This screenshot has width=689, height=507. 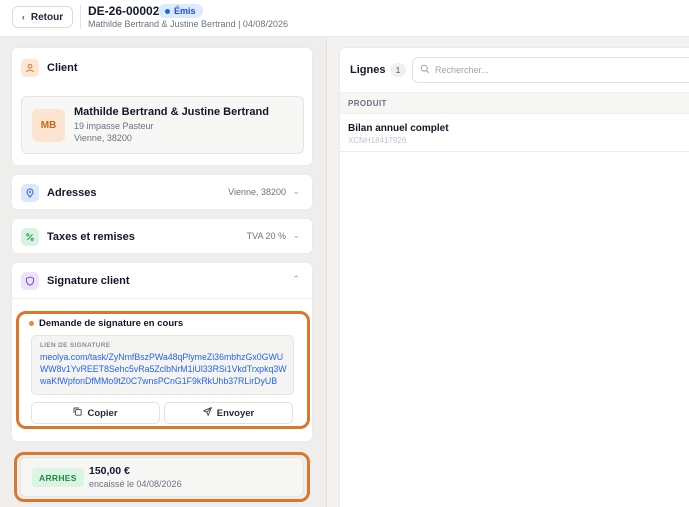 What do you see at coordinates (111, 323) in the screenshot?
I see `signature-pending-label: Demande de signature en cours` at bounding box center [111, 323].